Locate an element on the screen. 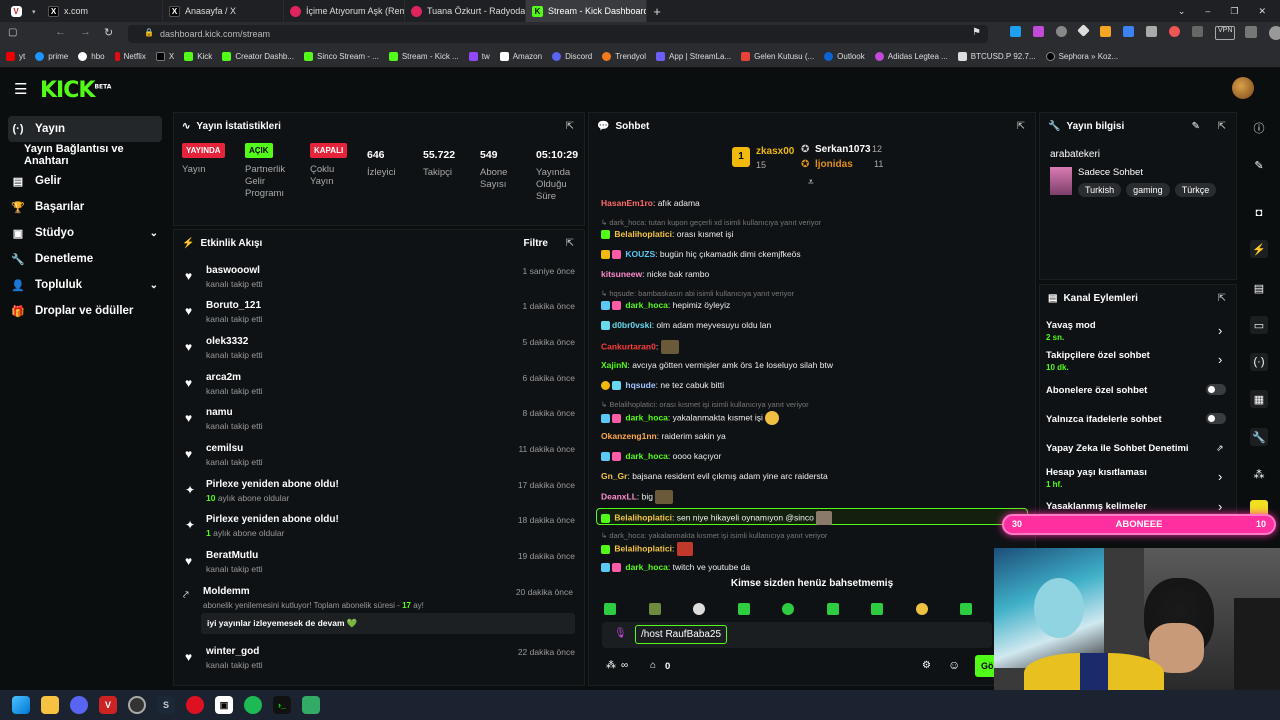 This screenshot has width=1280, height=720. app-icon is located at coordinates (195, 705).